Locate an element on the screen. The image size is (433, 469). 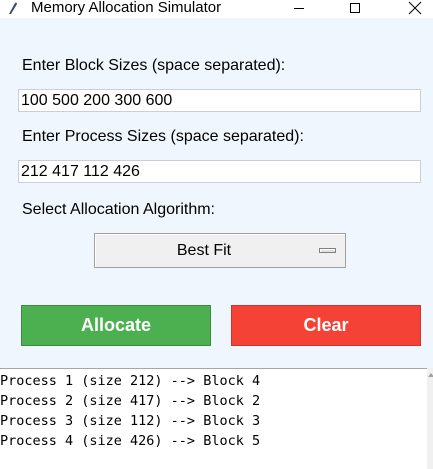
minimize-icon is located at coordinates (299, 8).